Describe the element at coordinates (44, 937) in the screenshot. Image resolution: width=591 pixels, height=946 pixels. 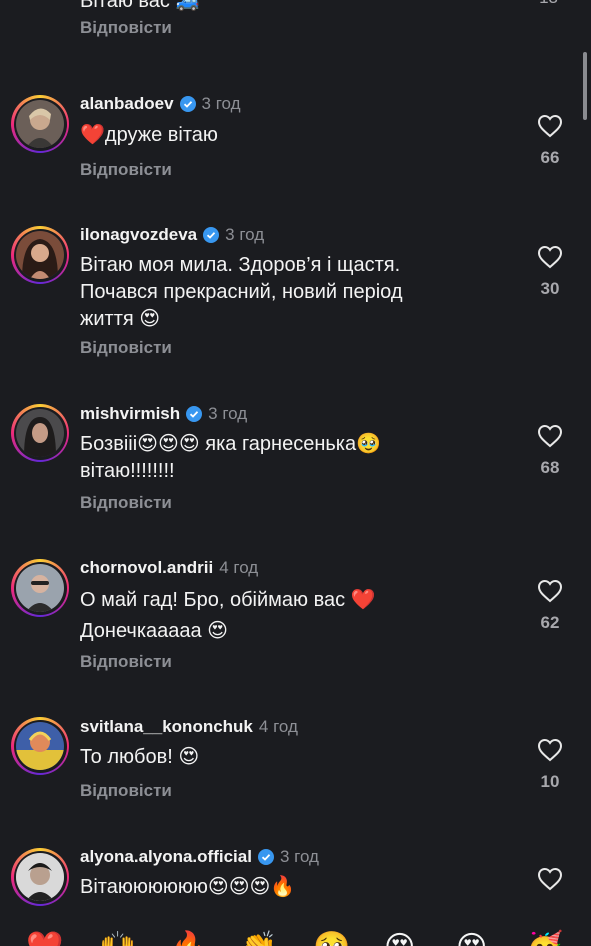
I see `emoji-heart: ❤️` at that location.